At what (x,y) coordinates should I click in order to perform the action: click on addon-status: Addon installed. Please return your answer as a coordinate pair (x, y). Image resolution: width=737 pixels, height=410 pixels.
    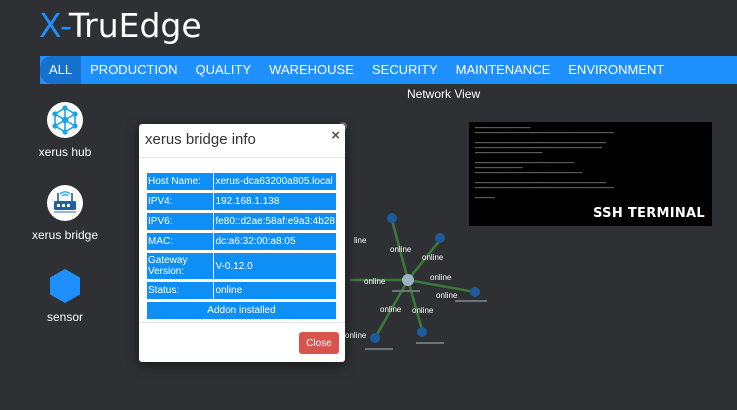
    Looking at the image, I should click on (241, 310).